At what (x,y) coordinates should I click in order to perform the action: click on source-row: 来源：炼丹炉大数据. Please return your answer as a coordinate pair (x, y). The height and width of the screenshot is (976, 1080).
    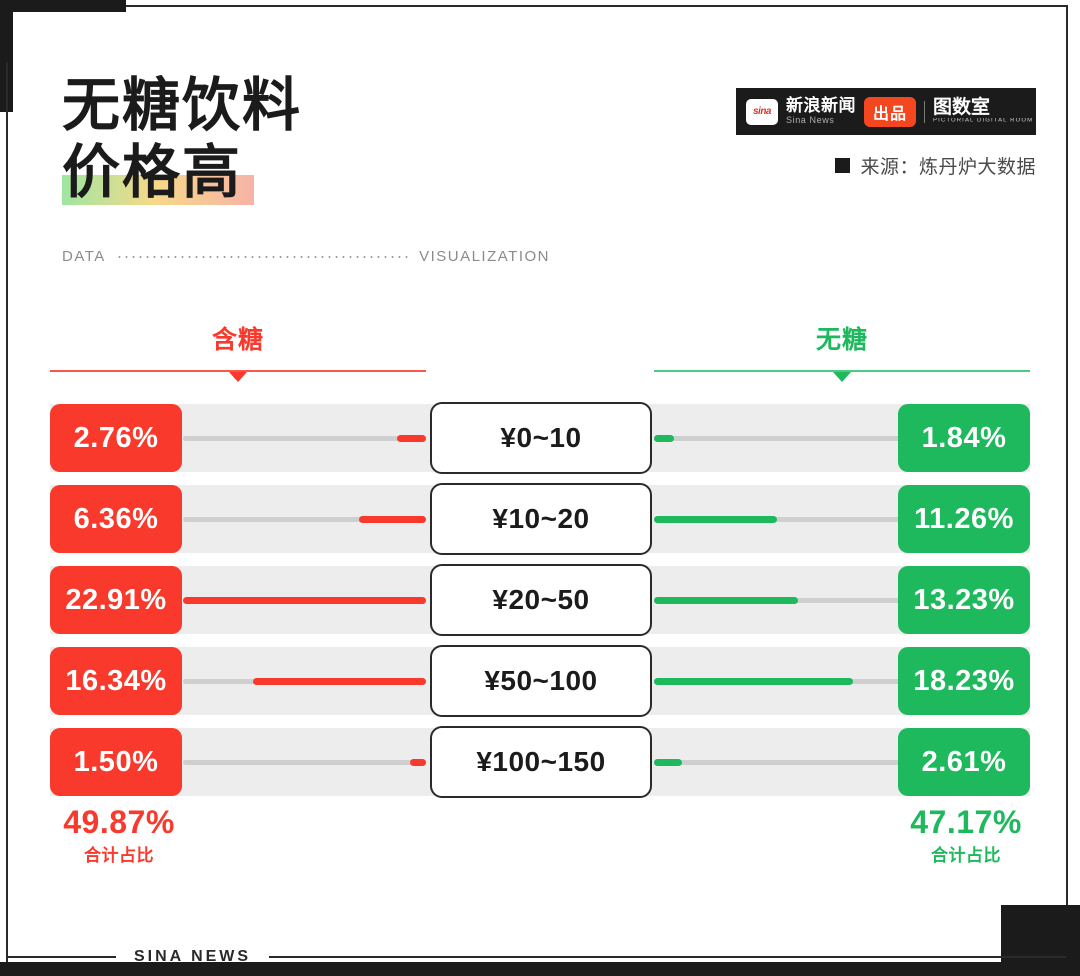
    Looking at the image, I should click on (886, 165).